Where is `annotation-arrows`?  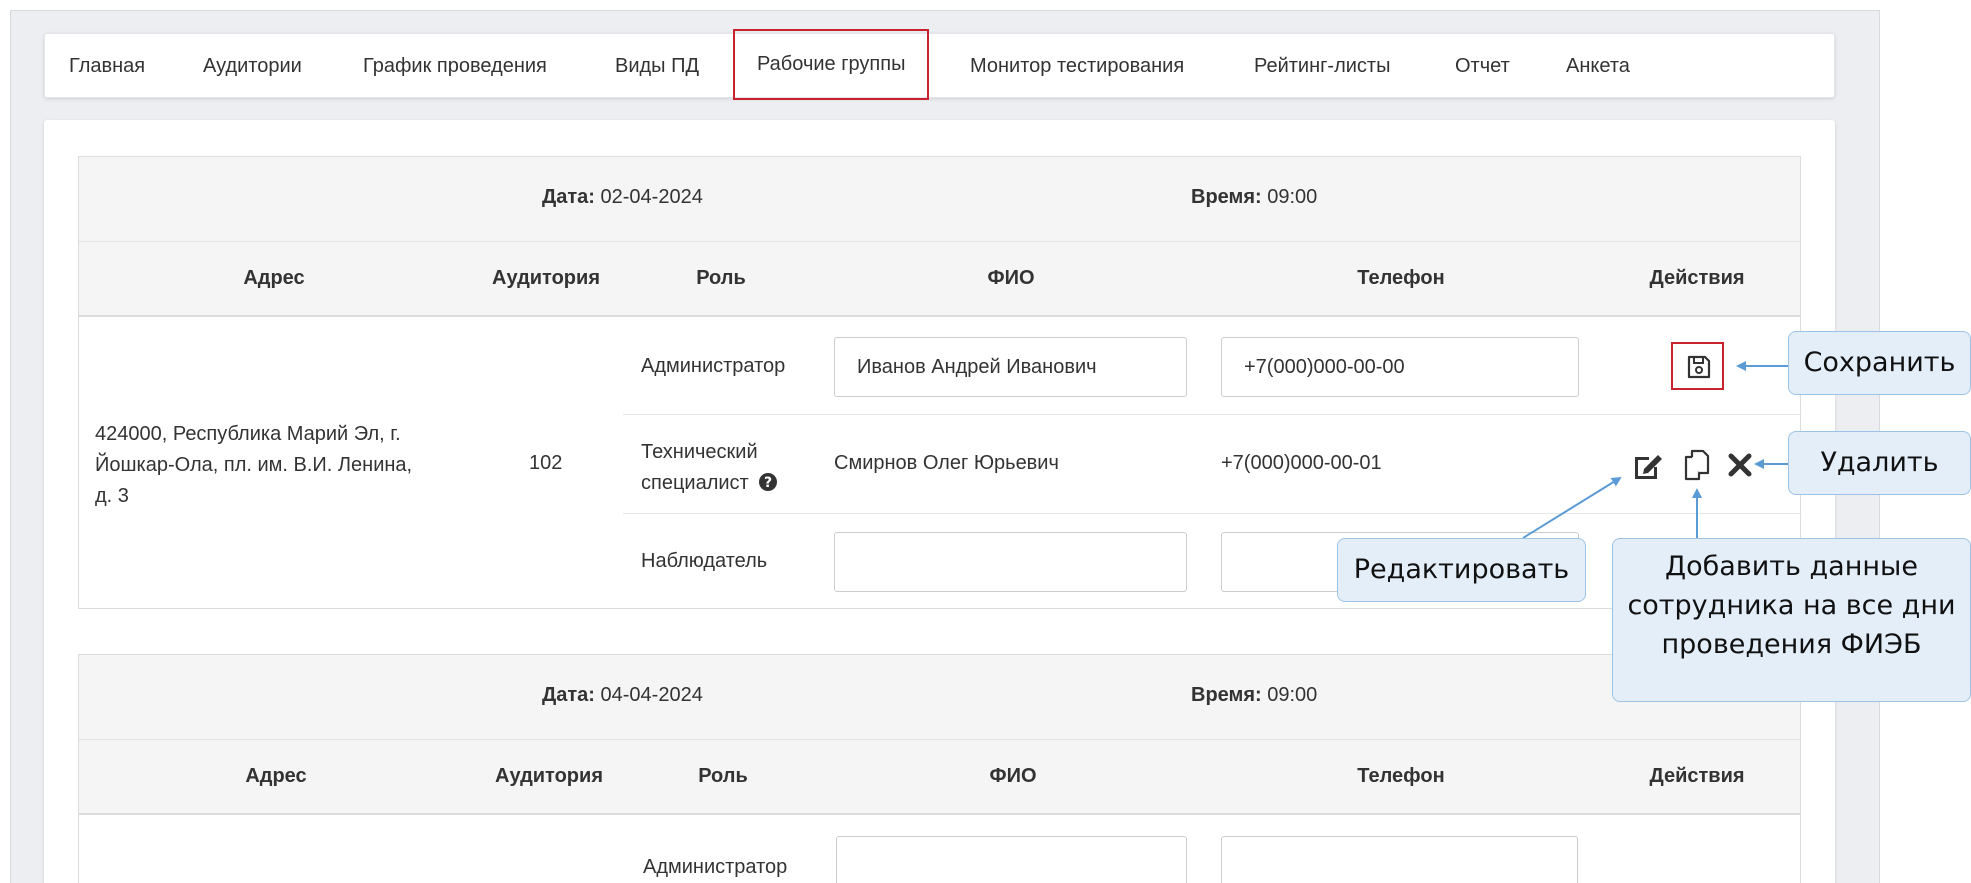
annotation-arrows is located at coordinates (1655, 450).